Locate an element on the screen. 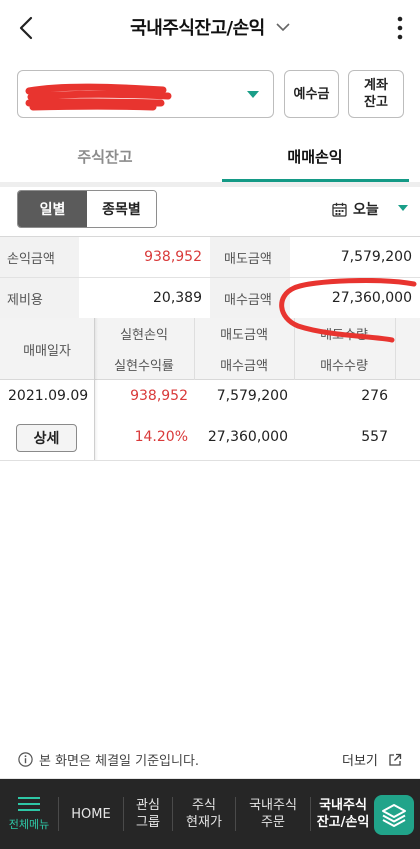  app-header: 국내주식잔고/손익 is located at coordinates (210, 28).